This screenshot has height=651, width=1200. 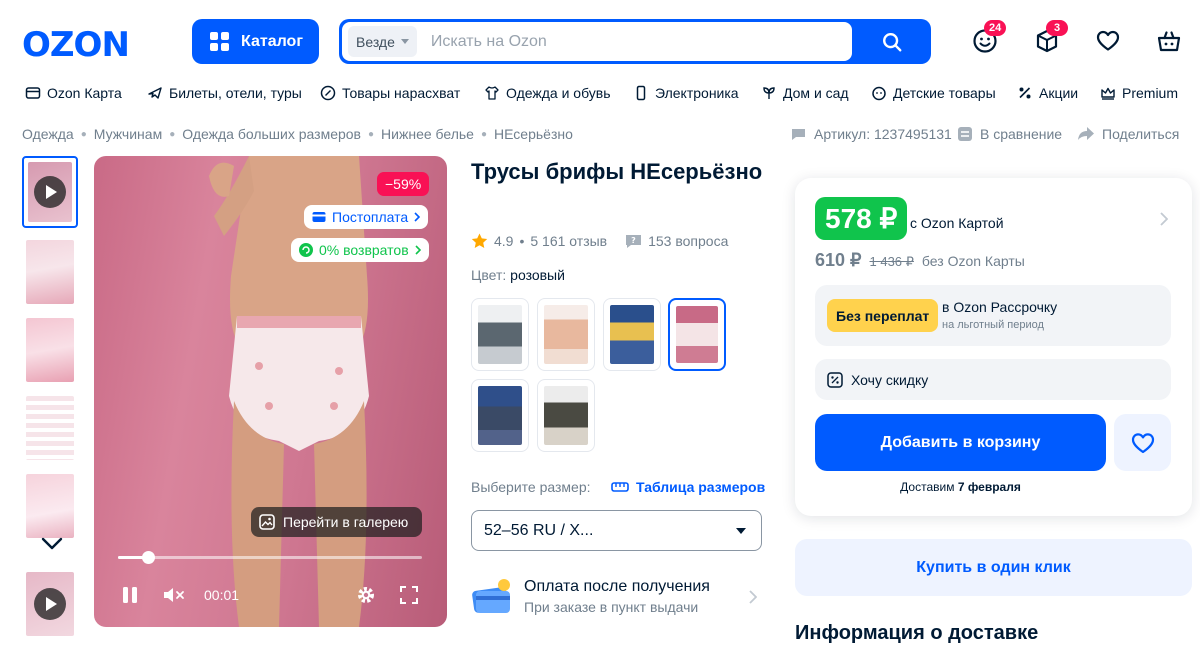 What do you see at coordinates (960, 442) in the screenshot?
I see `add-to-cart-button: Добавить в корзину` at bounding box center [960, 442].